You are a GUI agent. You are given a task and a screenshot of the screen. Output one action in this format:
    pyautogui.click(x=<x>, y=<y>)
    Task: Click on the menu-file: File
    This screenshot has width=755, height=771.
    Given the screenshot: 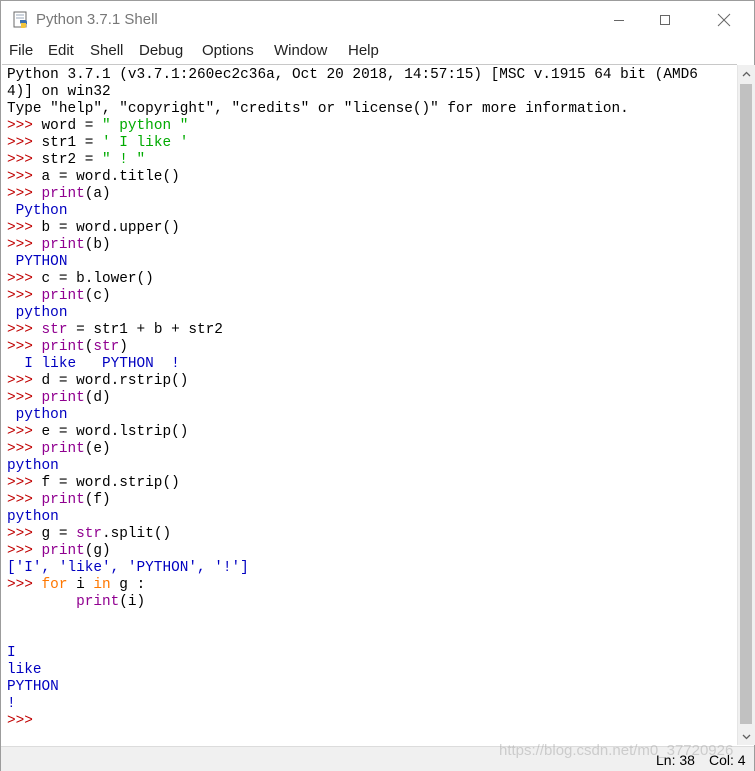 What is the action you would take?
    pyautogui.click(x=21, y=50)
    